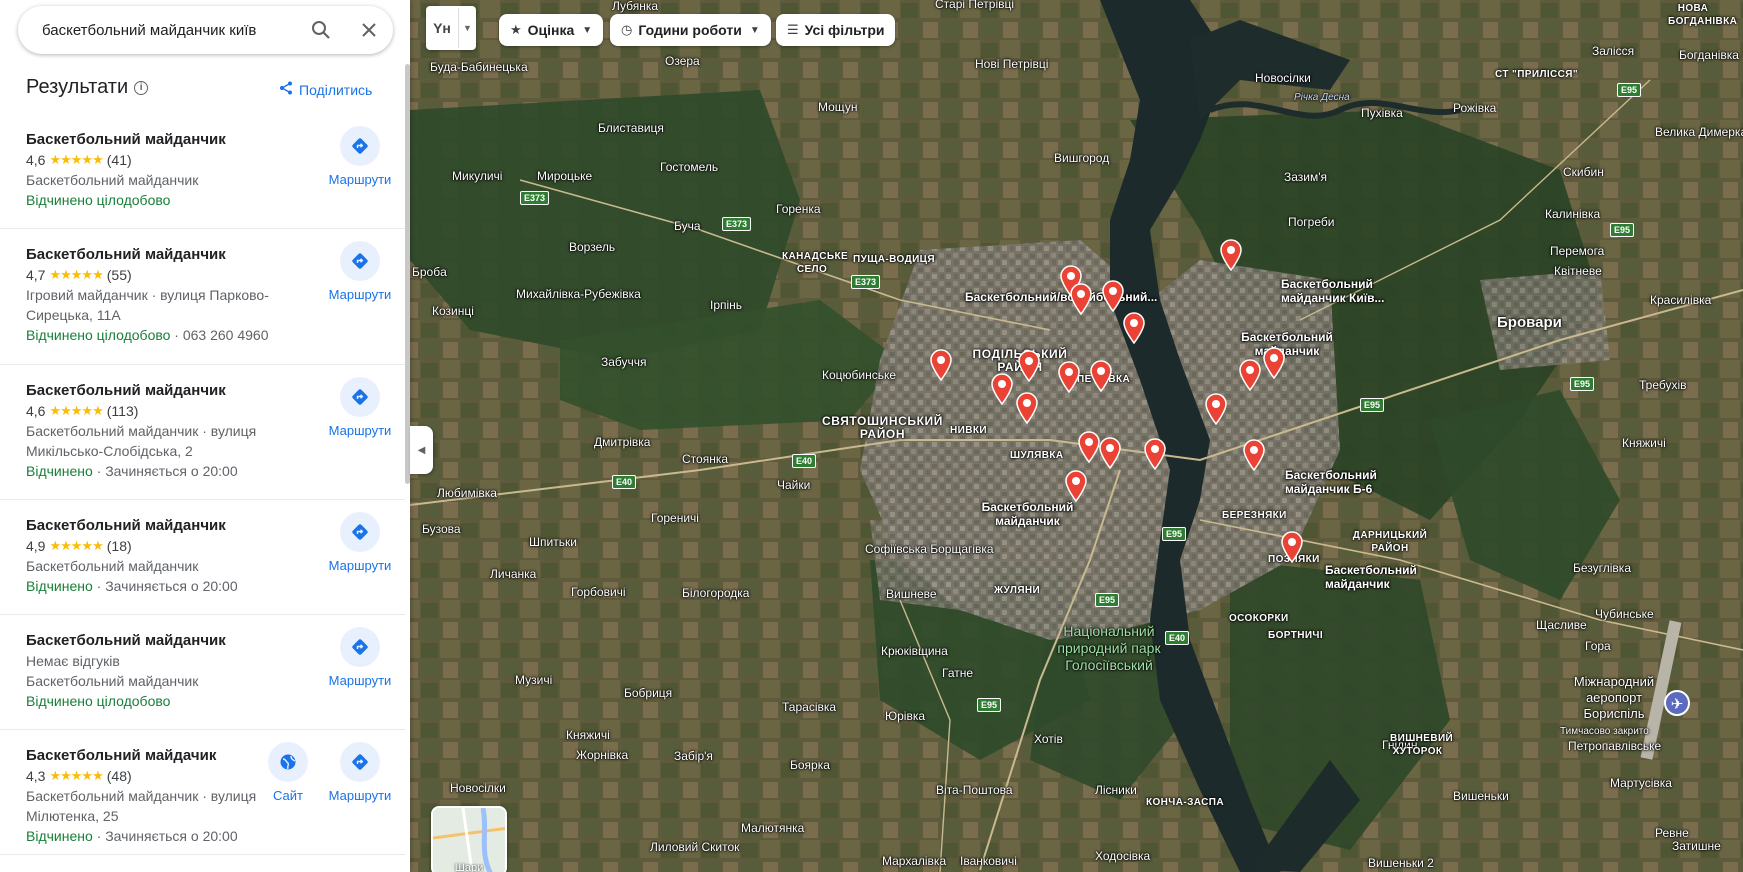 This screenshot has height=872, width=1743. What do you see at coordinates (421, 450) in the screenshot?
I see `collapse-panel-button: ◀` at bounding box center [421, 450].